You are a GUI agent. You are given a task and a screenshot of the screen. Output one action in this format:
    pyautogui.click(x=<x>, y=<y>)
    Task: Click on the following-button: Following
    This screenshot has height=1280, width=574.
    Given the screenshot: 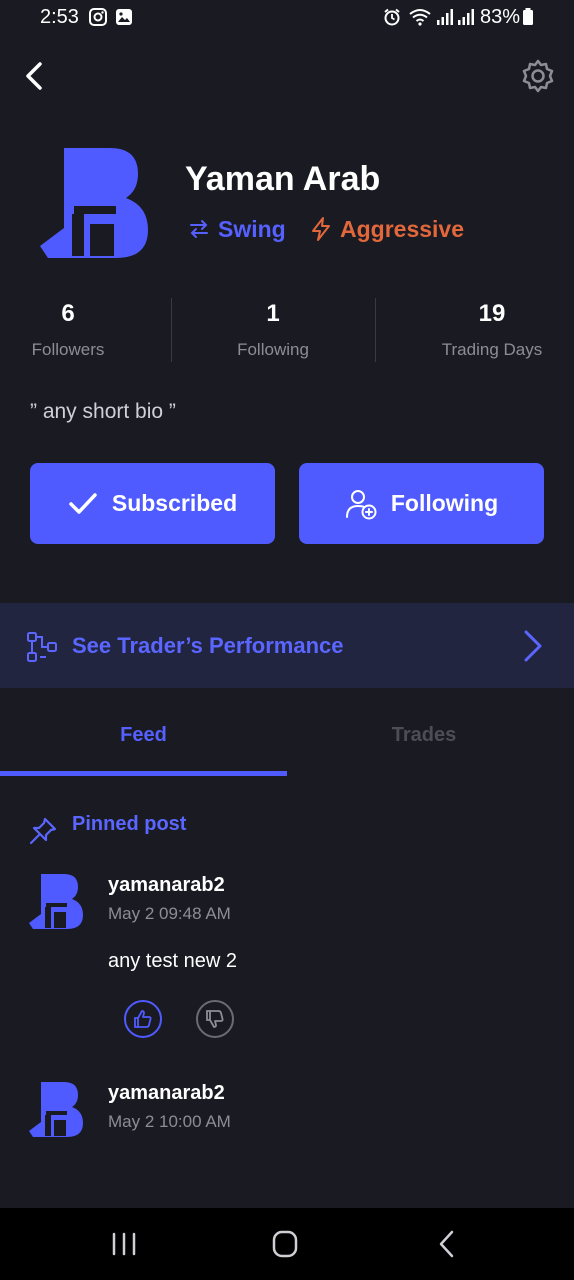 What is the action you would take?
    pyautogui.click(x=421, y=503)
    